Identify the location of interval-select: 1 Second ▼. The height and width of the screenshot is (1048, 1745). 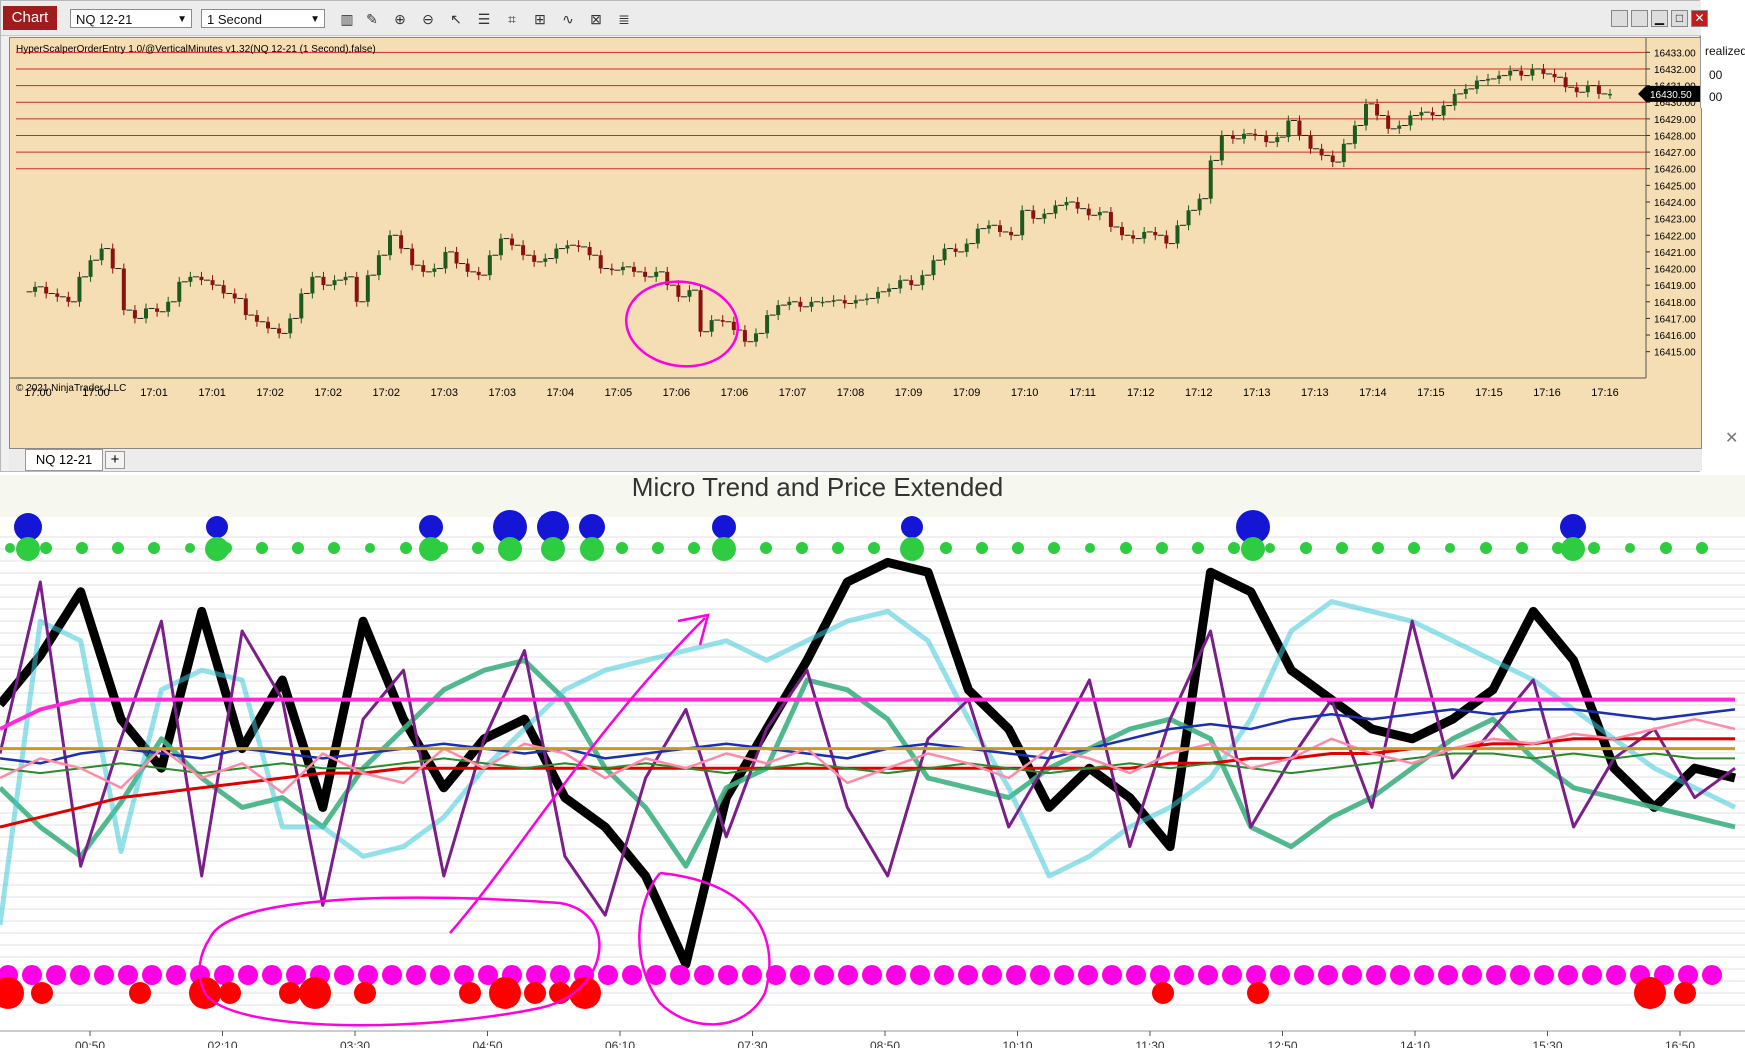
(263, 18).